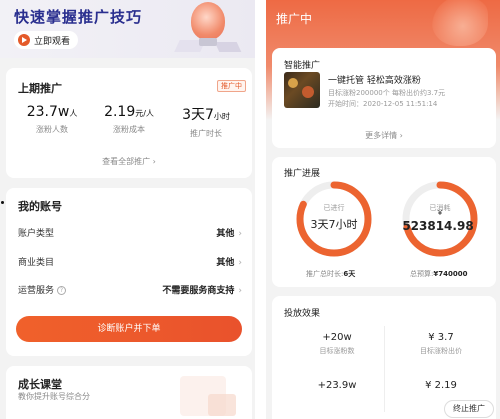 The image size is (500, 419). Describe the element at coordinates (52, 41) in the screenshot. I see `watch-now-label: 立即观看` at that location.